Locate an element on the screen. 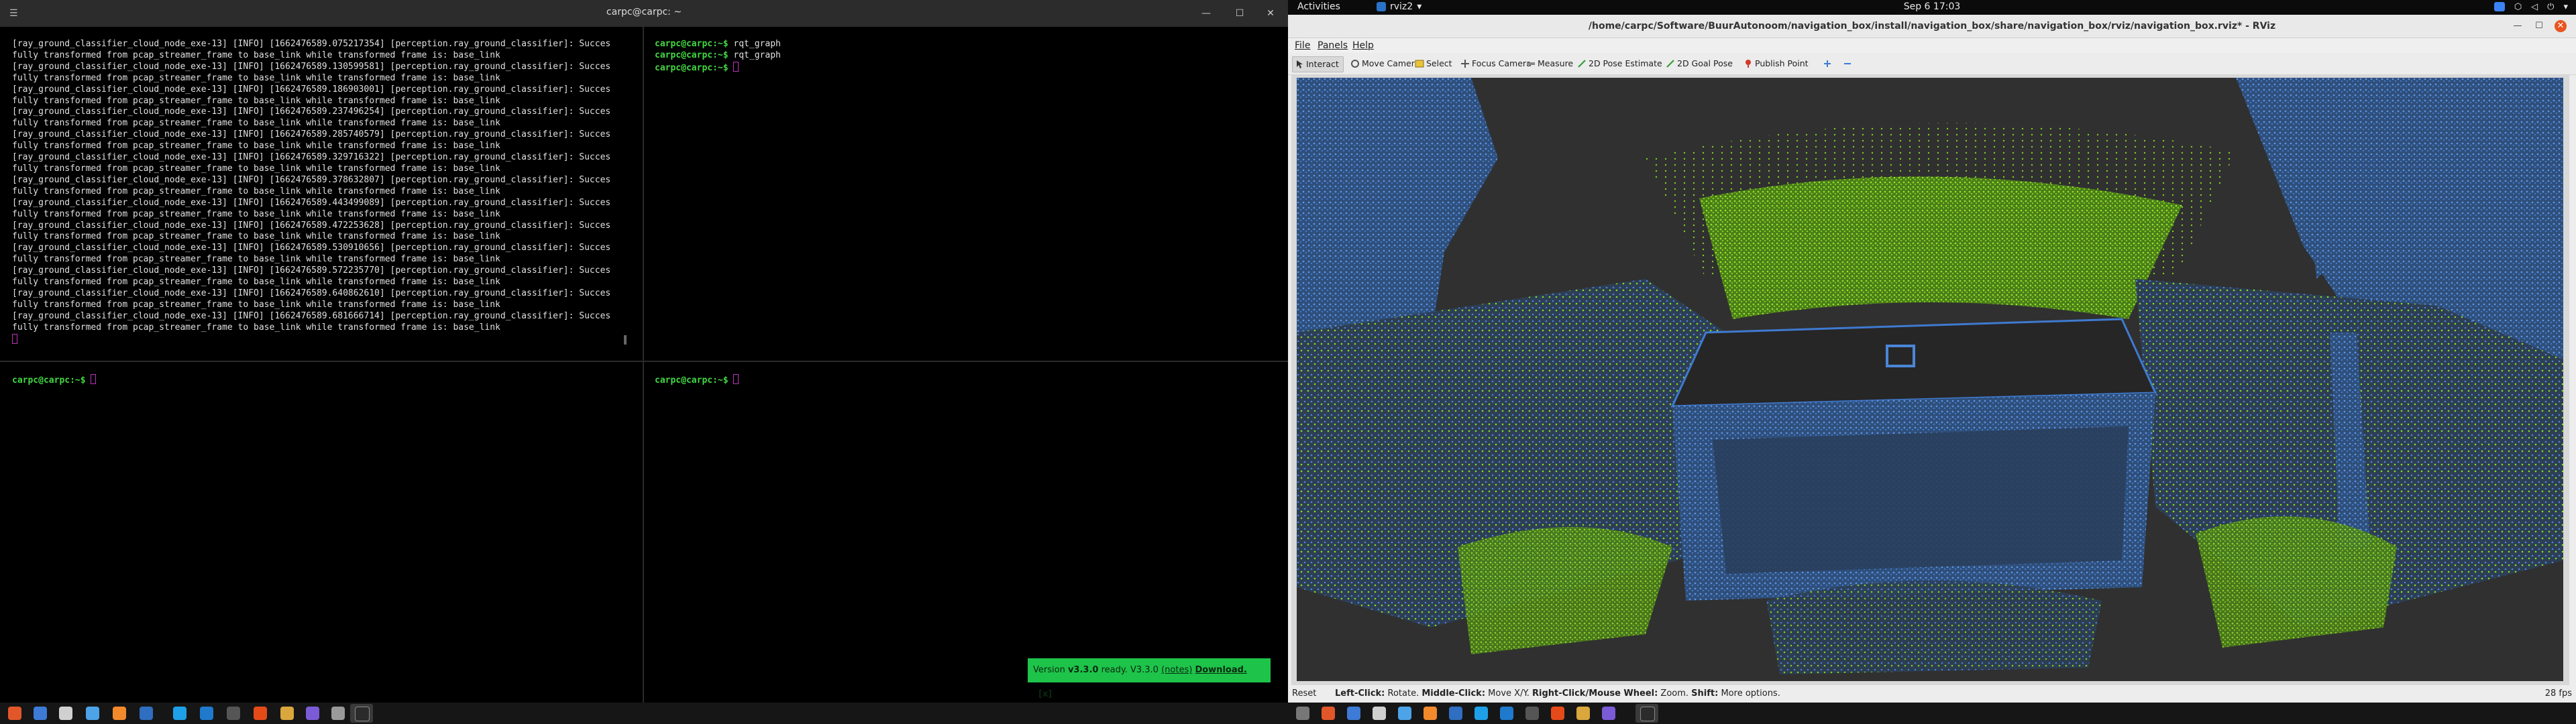  tool-2d-pose-estimate: 2D Pose Estimate is located at coordinates (1618, 63).